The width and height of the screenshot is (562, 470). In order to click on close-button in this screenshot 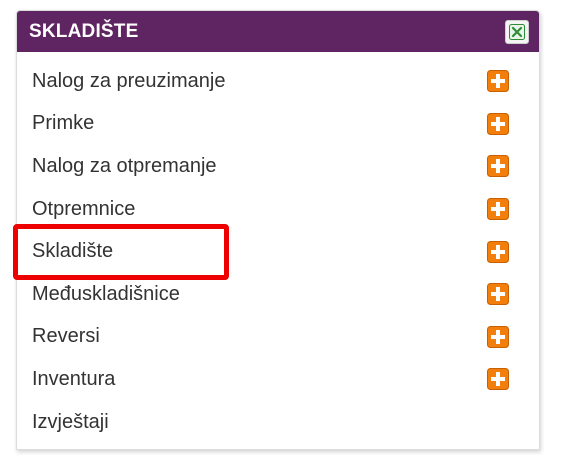, I will do `click(517, 31)`.